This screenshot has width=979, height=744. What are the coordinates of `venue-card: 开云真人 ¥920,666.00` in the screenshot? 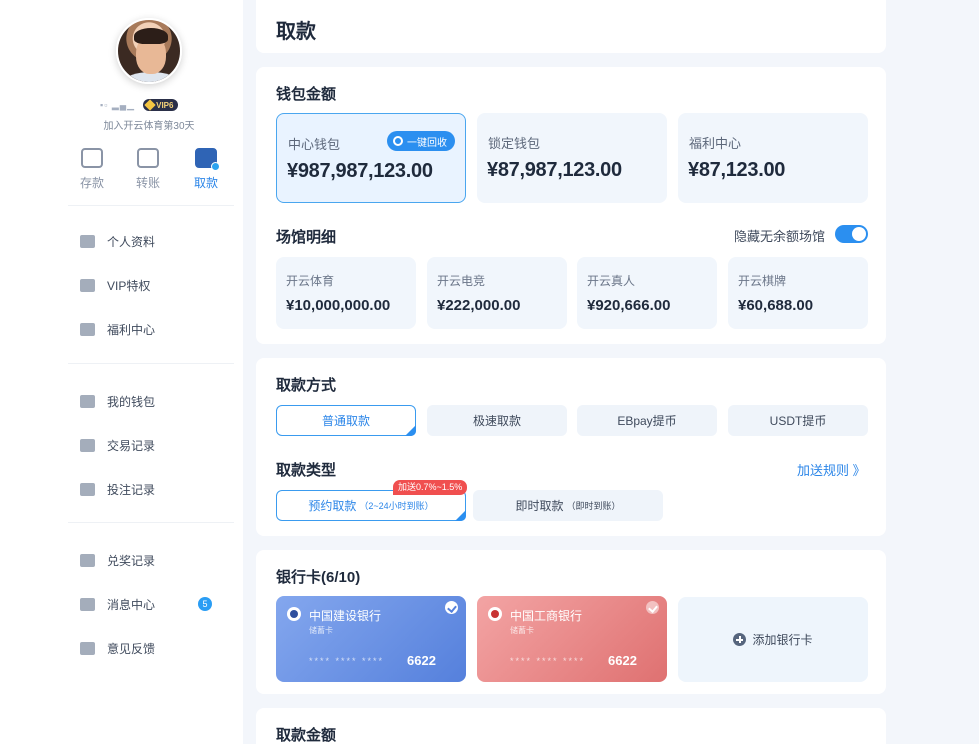 It's located at (647, 293).